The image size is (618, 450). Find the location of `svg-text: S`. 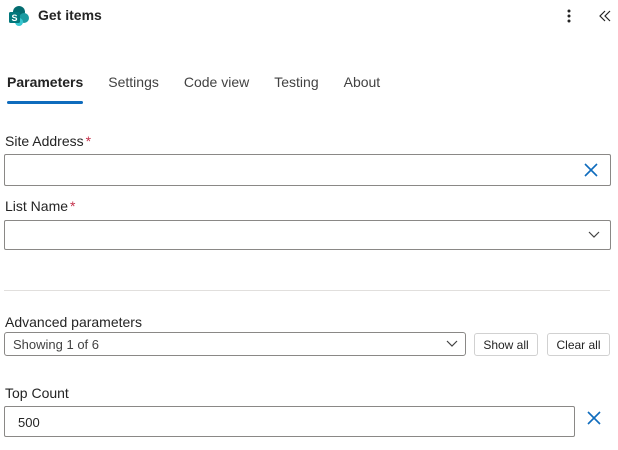

svg-text: S is located at coordinates (14, 18).